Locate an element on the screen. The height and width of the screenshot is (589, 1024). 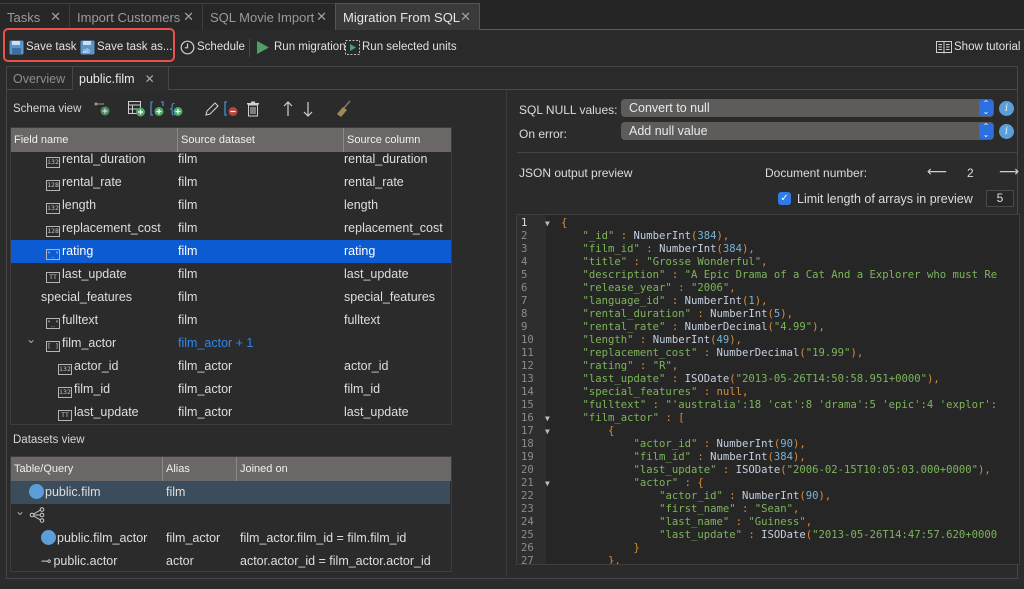
schema-row: 128 replacement_cost film replacement_cost is located at coordinates (231, 228).